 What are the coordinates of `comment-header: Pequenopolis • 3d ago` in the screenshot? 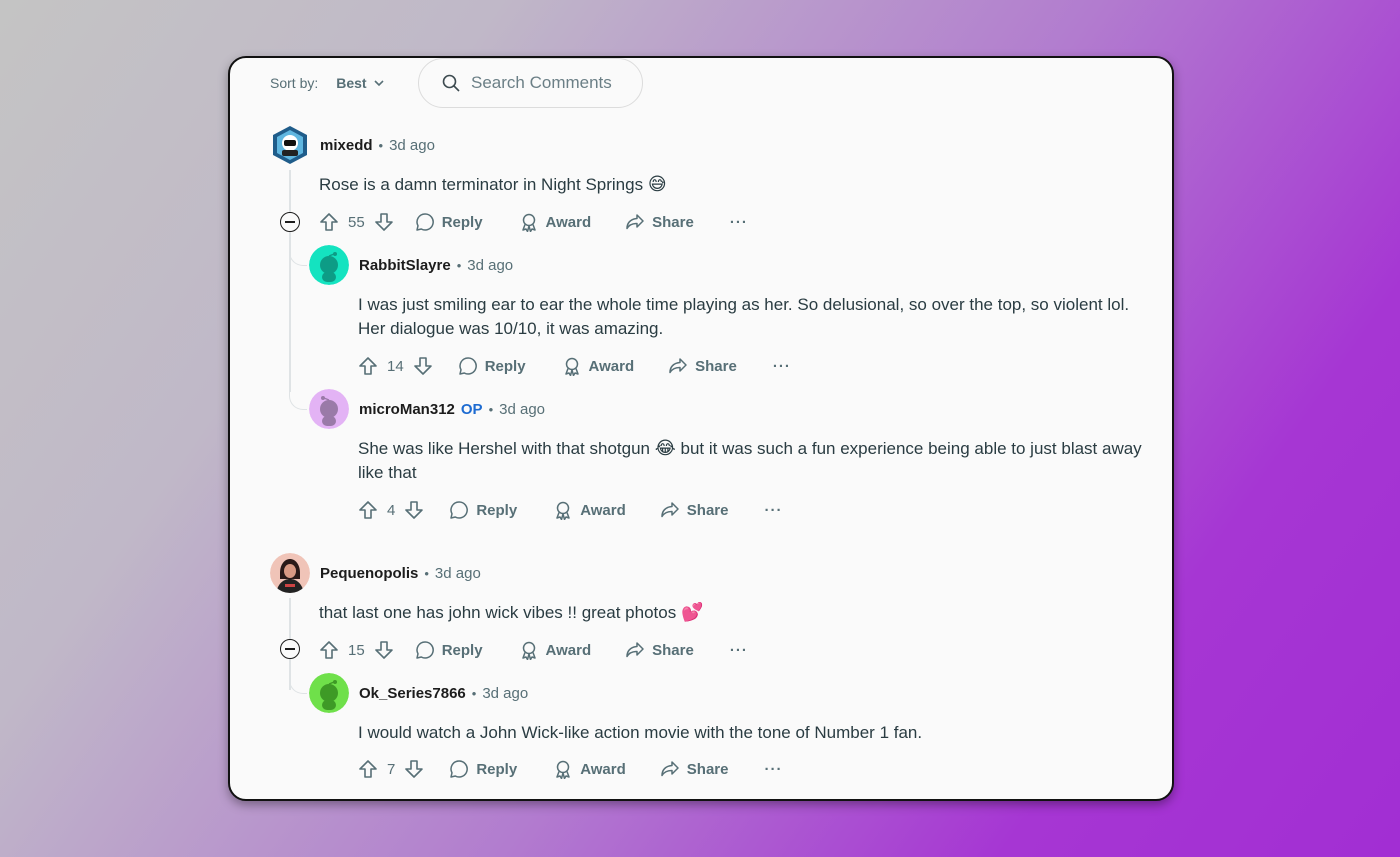 It's located at (375, 573).